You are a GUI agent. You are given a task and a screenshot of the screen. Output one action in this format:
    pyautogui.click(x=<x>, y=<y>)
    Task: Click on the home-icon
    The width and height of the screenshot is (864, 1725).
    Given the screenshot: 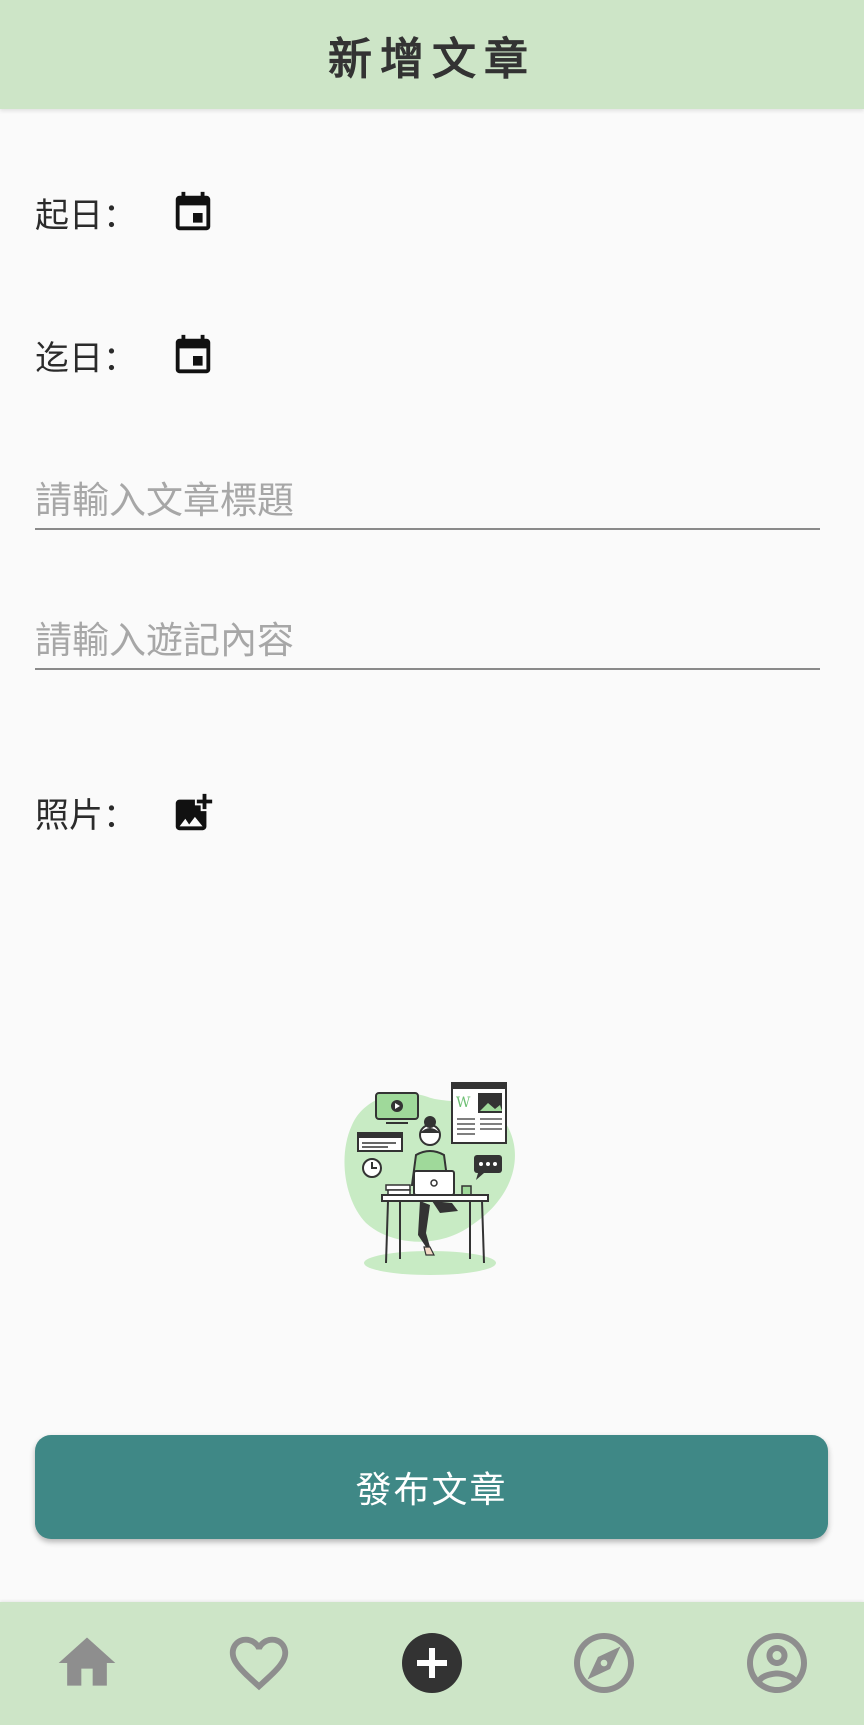 What is the action you would take?
    pyautogui.click(x=87, y=1661)
    